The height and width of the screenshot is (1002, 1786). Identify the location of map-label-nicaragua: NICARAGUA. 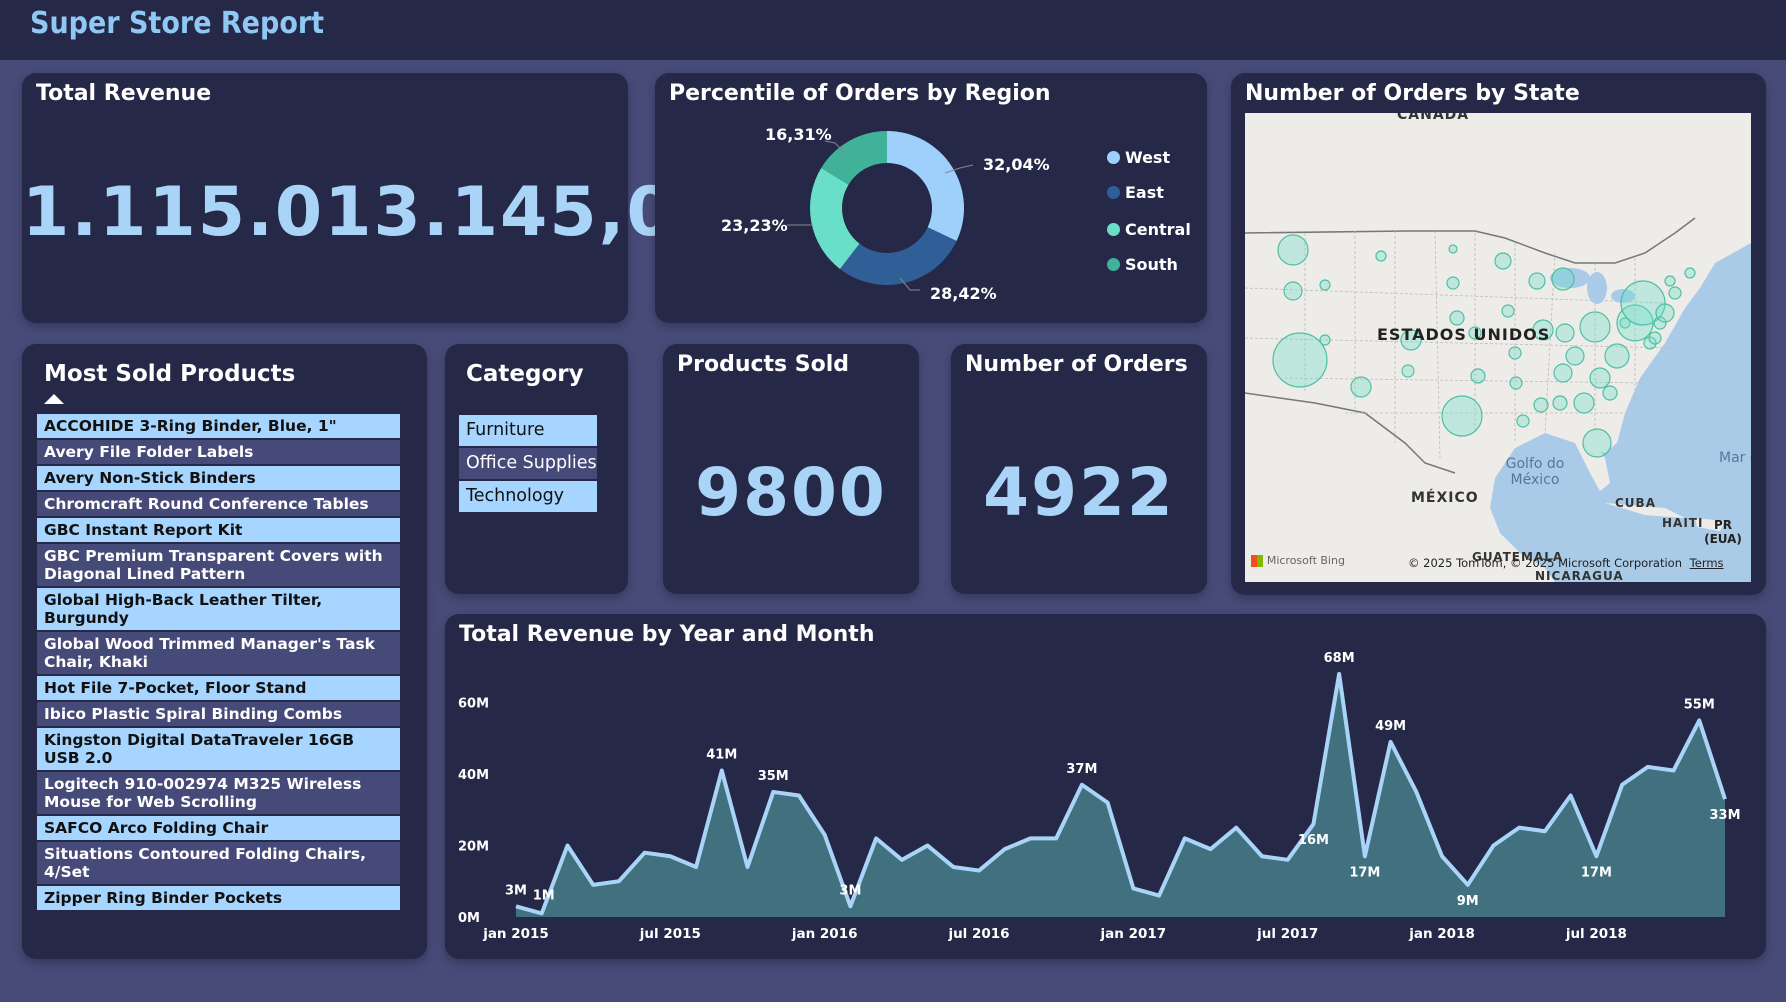
(1579, 575).